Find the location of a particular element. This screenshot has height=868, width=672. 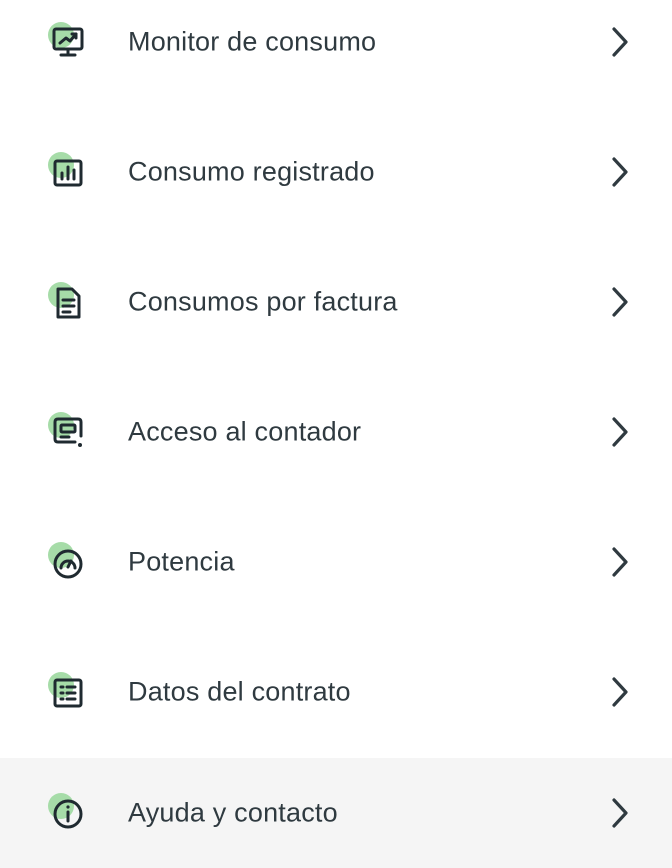

menu-item-consumo-registrado: Consumo registrado is located at coordinates (336, 172).